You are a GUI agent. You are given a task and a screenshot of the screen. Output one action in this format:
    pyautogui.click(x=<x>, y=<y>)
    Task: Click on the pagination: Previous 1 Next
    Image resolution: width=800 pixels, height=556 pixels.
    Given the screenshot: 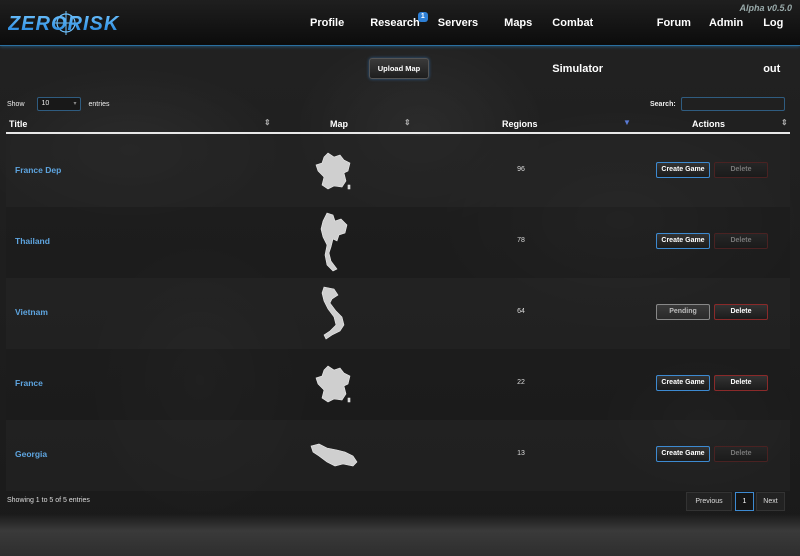 What is the action you would take?
    pyautogui.click(x=735, y=501)
    